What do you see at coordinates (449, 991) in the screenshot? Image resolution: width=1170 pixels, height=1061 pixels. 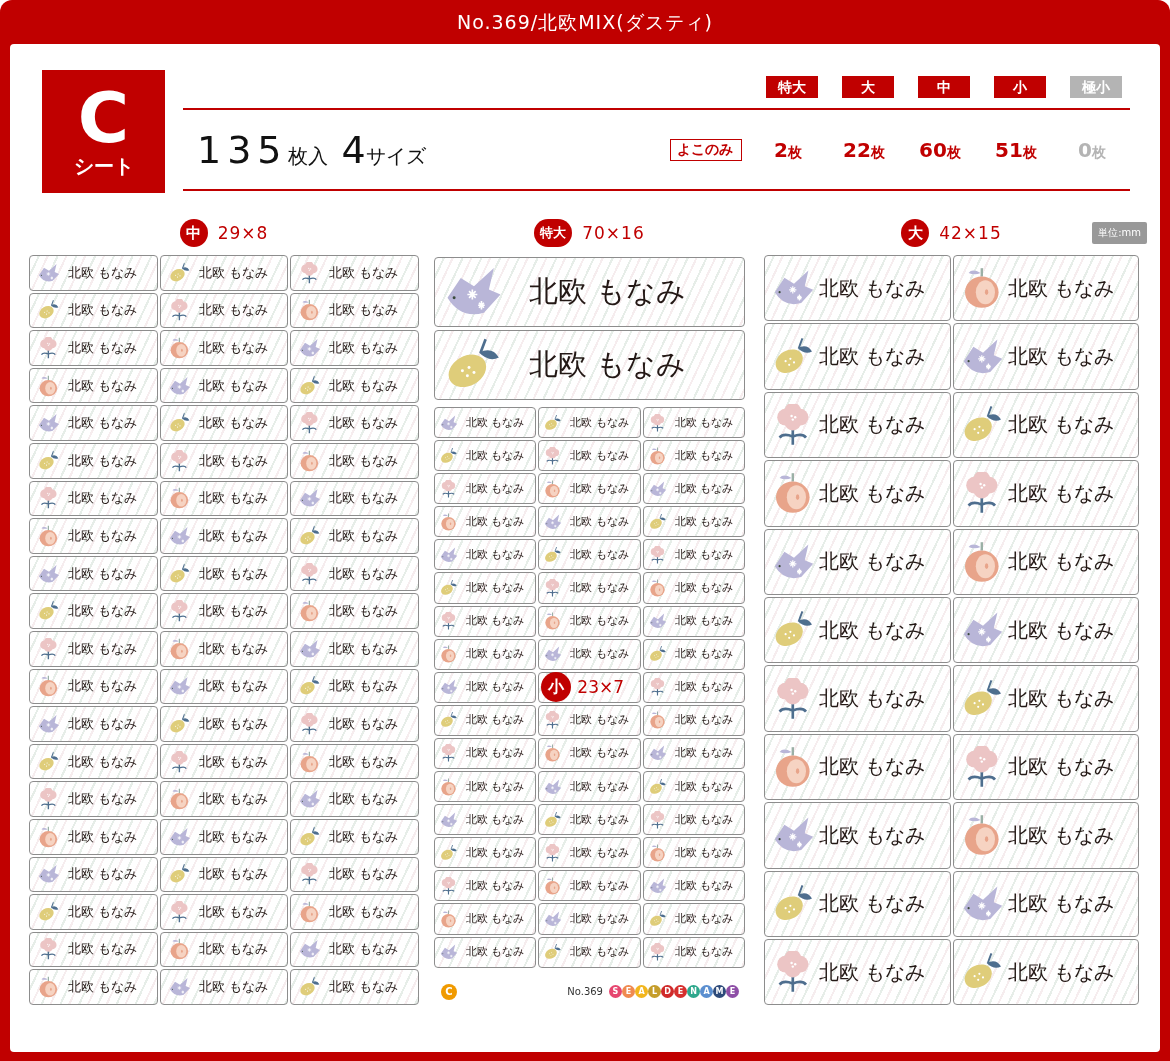 I see `sheet-mark: C` at bounding box center [449, 991].